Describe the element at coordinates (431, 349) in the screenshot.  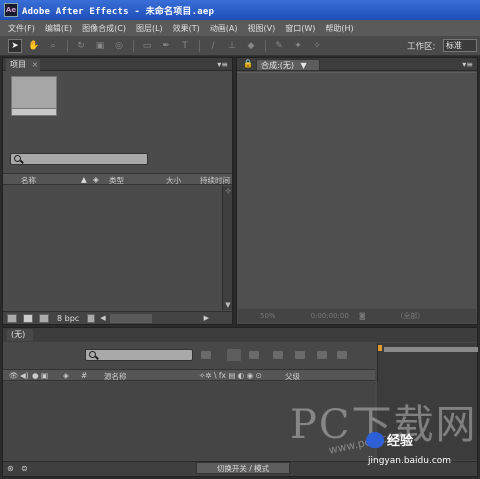
I see `work-area-bar` at that location.